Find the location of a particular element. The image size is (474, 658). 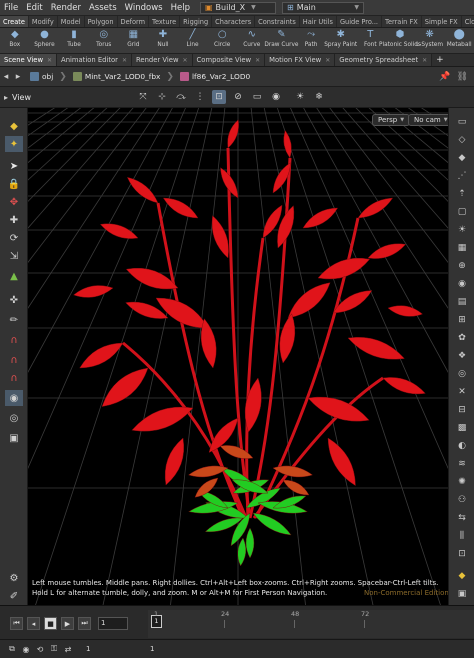

path-crumb-node1: Mint_Var2_LOD0_fbx is located at coordinates (117, 77).